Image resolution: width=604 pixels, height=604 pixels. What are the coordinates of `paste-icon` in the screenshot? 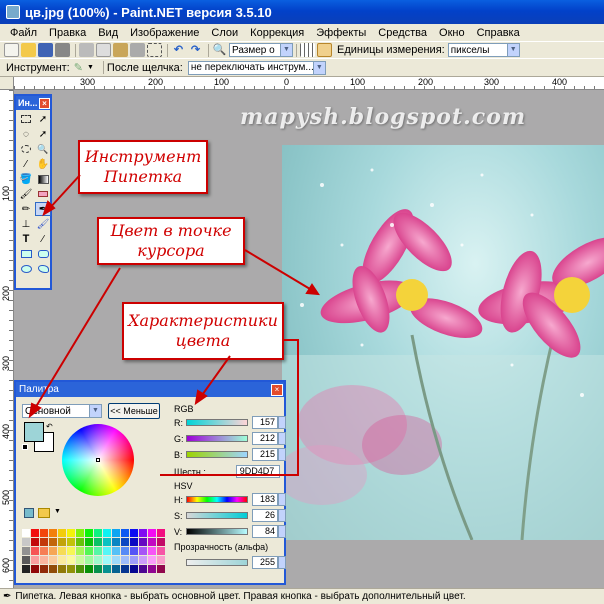 It's located at (120, 50).